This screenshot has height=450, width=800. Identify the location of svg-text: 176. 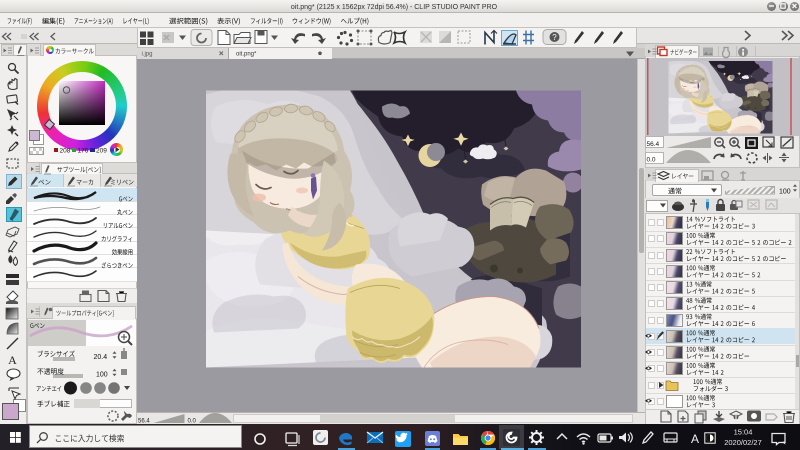
(83, 151).